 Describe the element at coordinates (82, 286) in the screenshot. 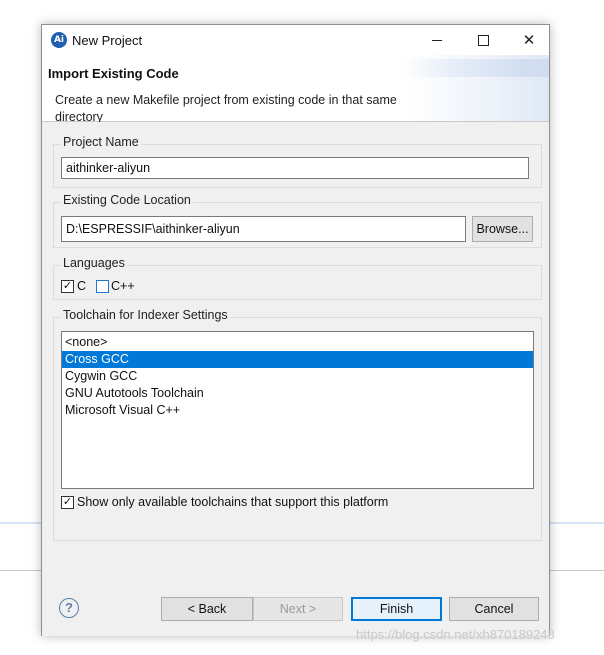

I see `language-c-label: C` at that location.